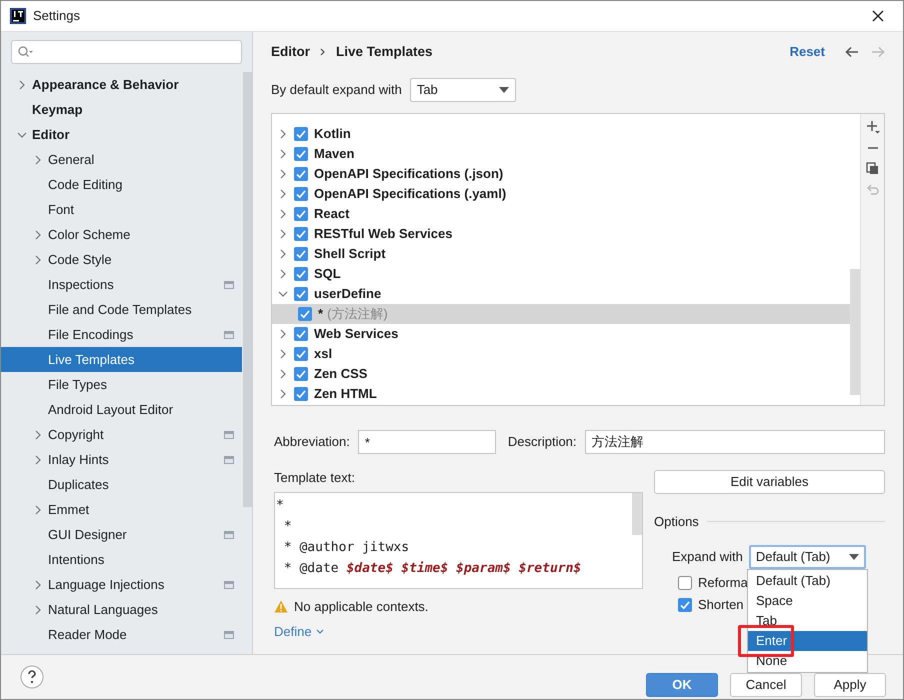  Describe the element at coordinates (121, 484) in the screenshot. I see `sidebar-item: Duplicates` at that location.